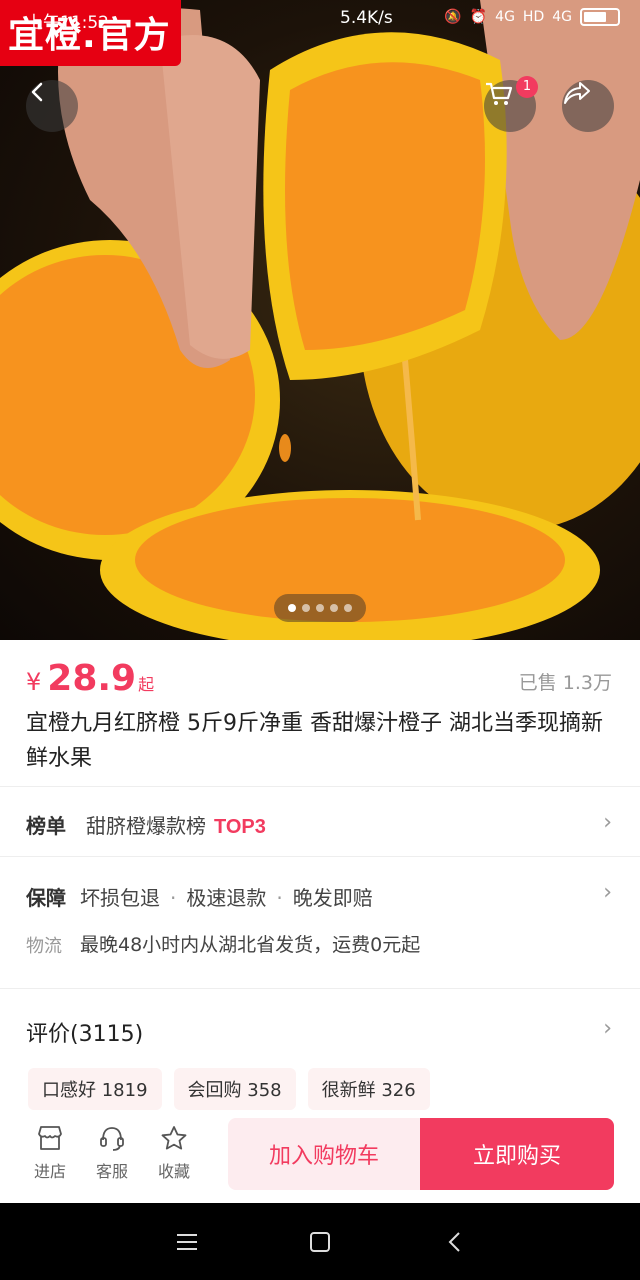 Image resolution: width=640 pixels, height=1280 pixels. Describe the element at coordinates (505, 17) in the screenshot. I see `network-label-1: 4G` at that location.